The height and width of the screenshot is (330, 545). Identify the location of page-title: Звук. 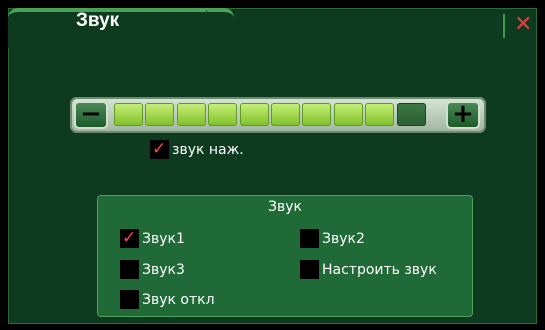
(98, 20).